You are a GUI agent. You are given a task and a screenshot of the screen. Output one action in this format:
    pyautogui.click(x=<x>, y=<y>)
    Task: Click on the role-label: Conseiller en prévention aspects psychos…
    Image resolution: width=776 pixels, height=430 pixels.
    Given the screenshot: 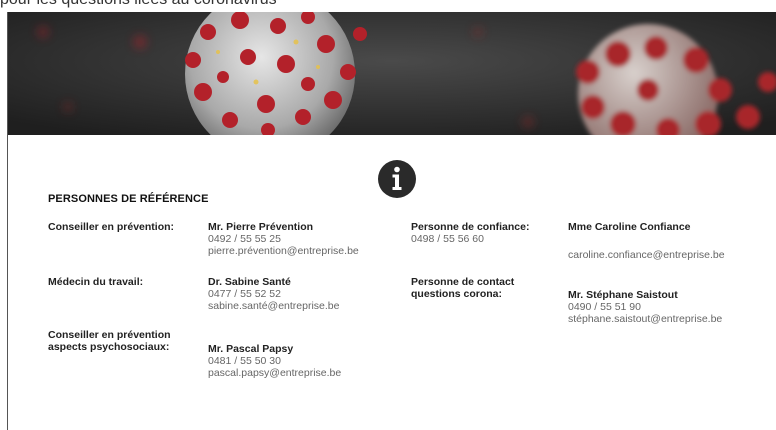 What is the action you would take?
    pyautogui.click(x=109, y=341)
    